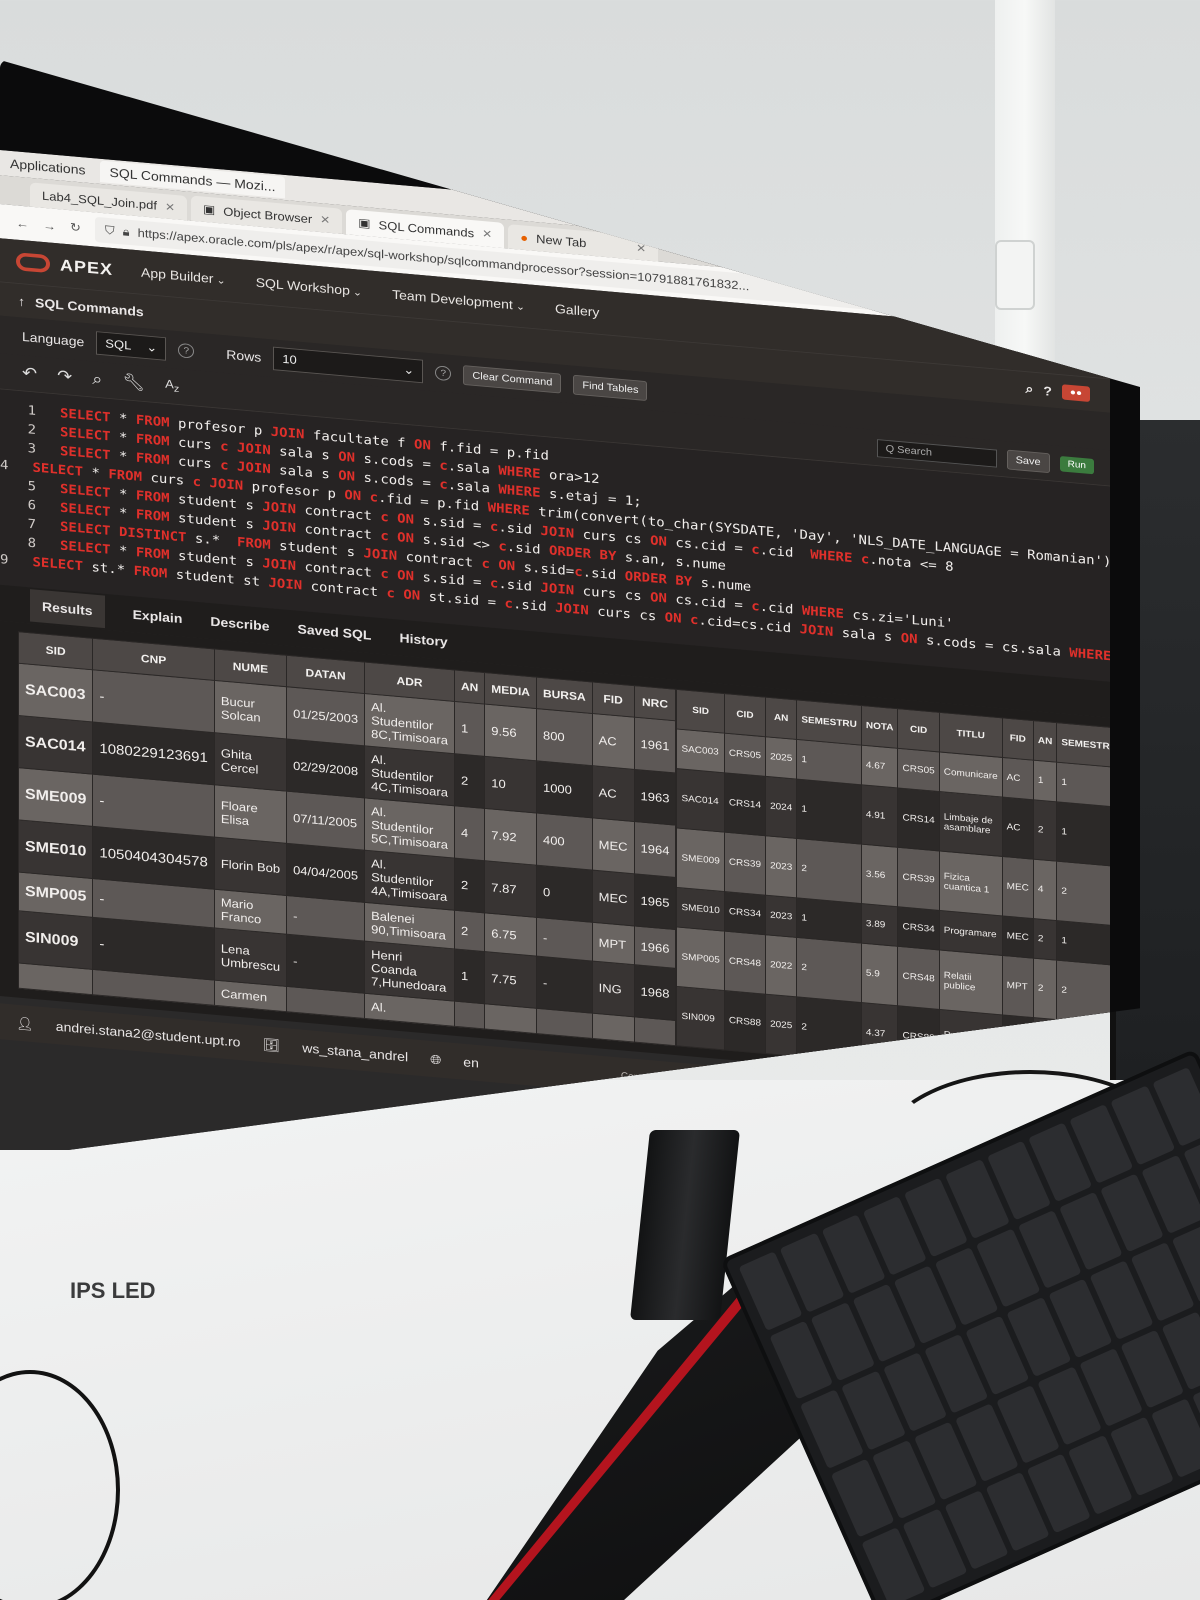 The width and height of the screenshot is (1200, 1600). I want to click on tab-explain: Explain, so click(158, 616).